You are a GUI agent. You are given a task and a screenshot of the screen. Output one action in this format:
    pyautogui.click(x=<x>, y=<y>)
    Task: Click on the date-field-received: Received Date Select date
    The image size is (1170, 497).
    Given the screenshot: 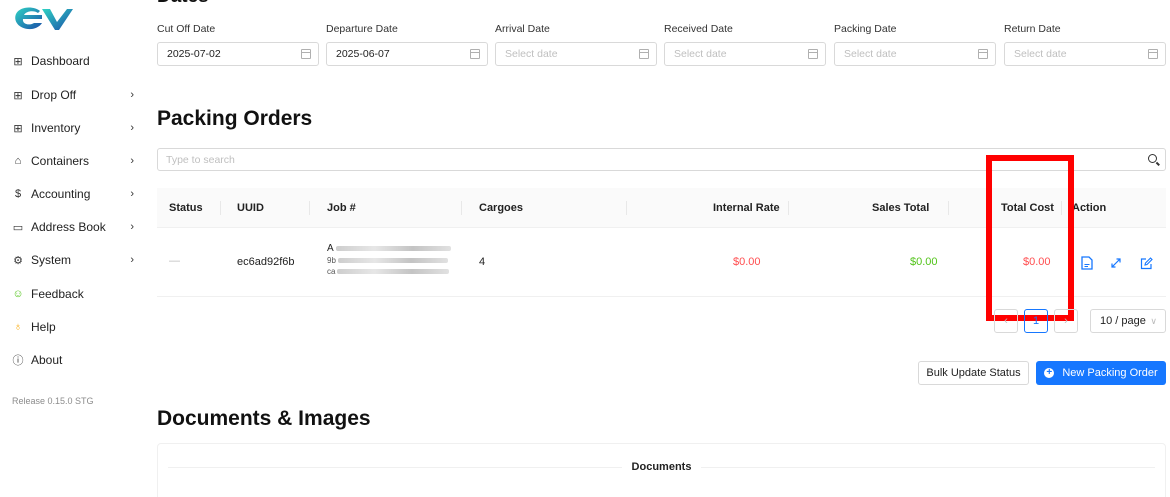 What is the action you would take?
    pyautogui.click(x=745, y=44)
    